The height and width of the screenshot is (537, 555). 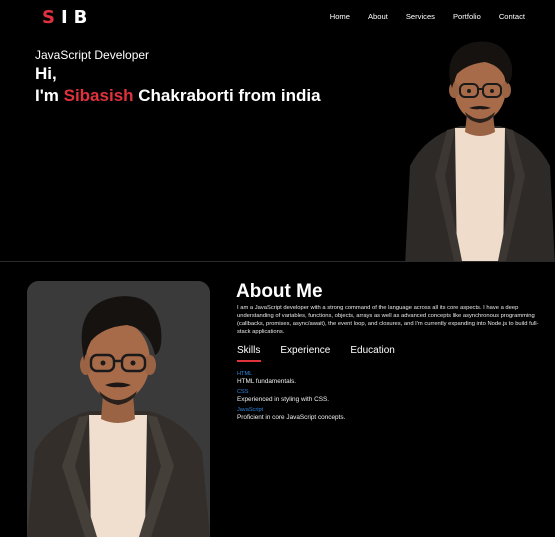 What do you see at coordinates (420, 16) in the screenshot?
I see `nav-services: Services` at bounding box center [420, 16].